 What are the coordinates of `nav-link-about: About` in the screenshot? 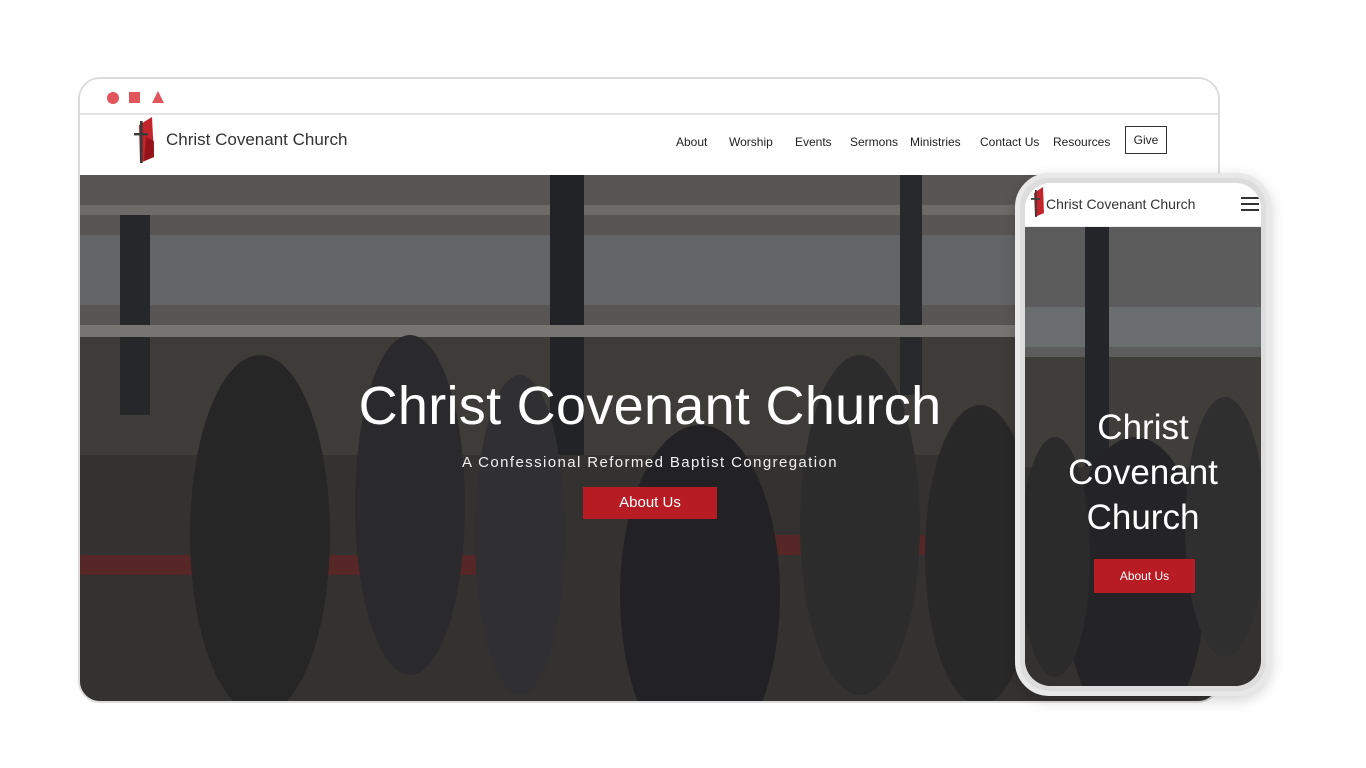 It's located at (691, 142).